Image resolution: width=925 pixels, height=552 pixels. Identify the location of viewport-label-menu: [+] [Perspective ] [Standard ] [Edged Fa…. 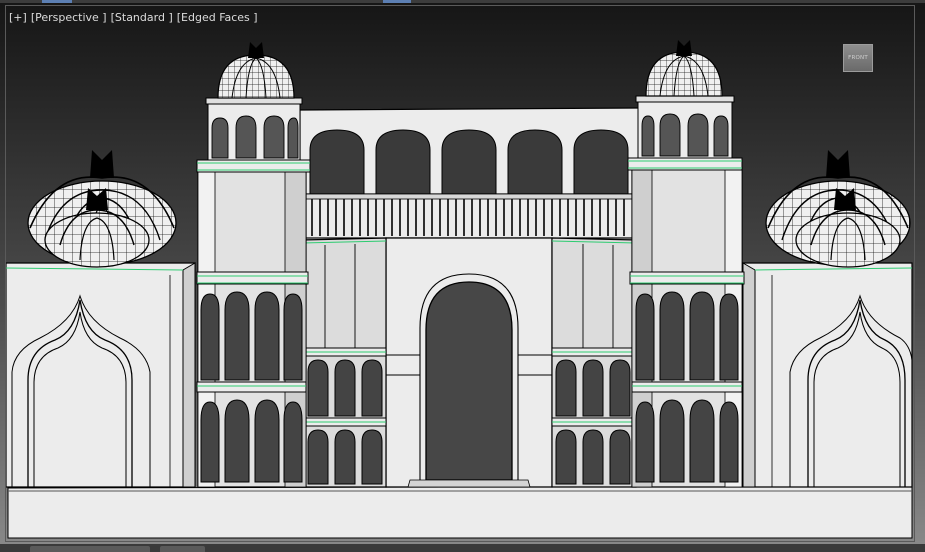
(133, 18).